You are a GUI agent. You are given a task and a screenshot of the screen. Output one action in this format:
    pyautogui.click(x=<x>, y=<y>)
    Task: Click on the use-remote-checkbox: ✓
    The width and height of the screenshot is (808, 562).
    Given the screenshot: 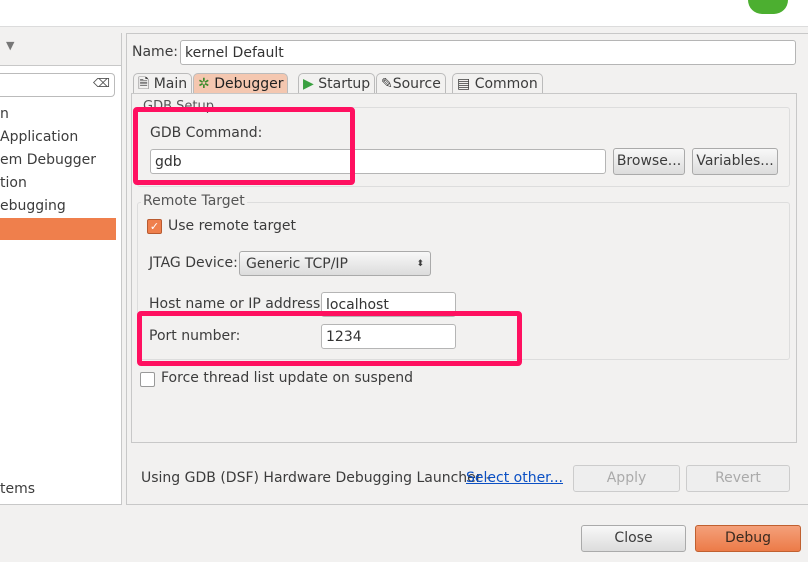 What is the action you would take?
    pyautogui.click(x=154, y=226)
    